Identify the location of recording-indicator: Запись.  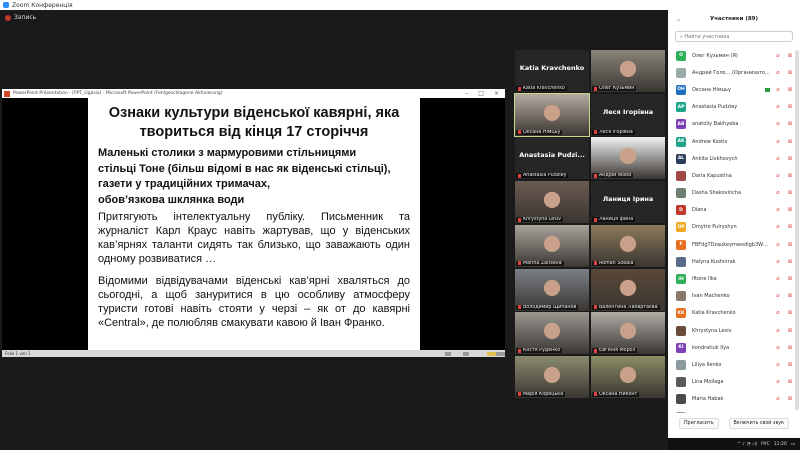
(20, 17).